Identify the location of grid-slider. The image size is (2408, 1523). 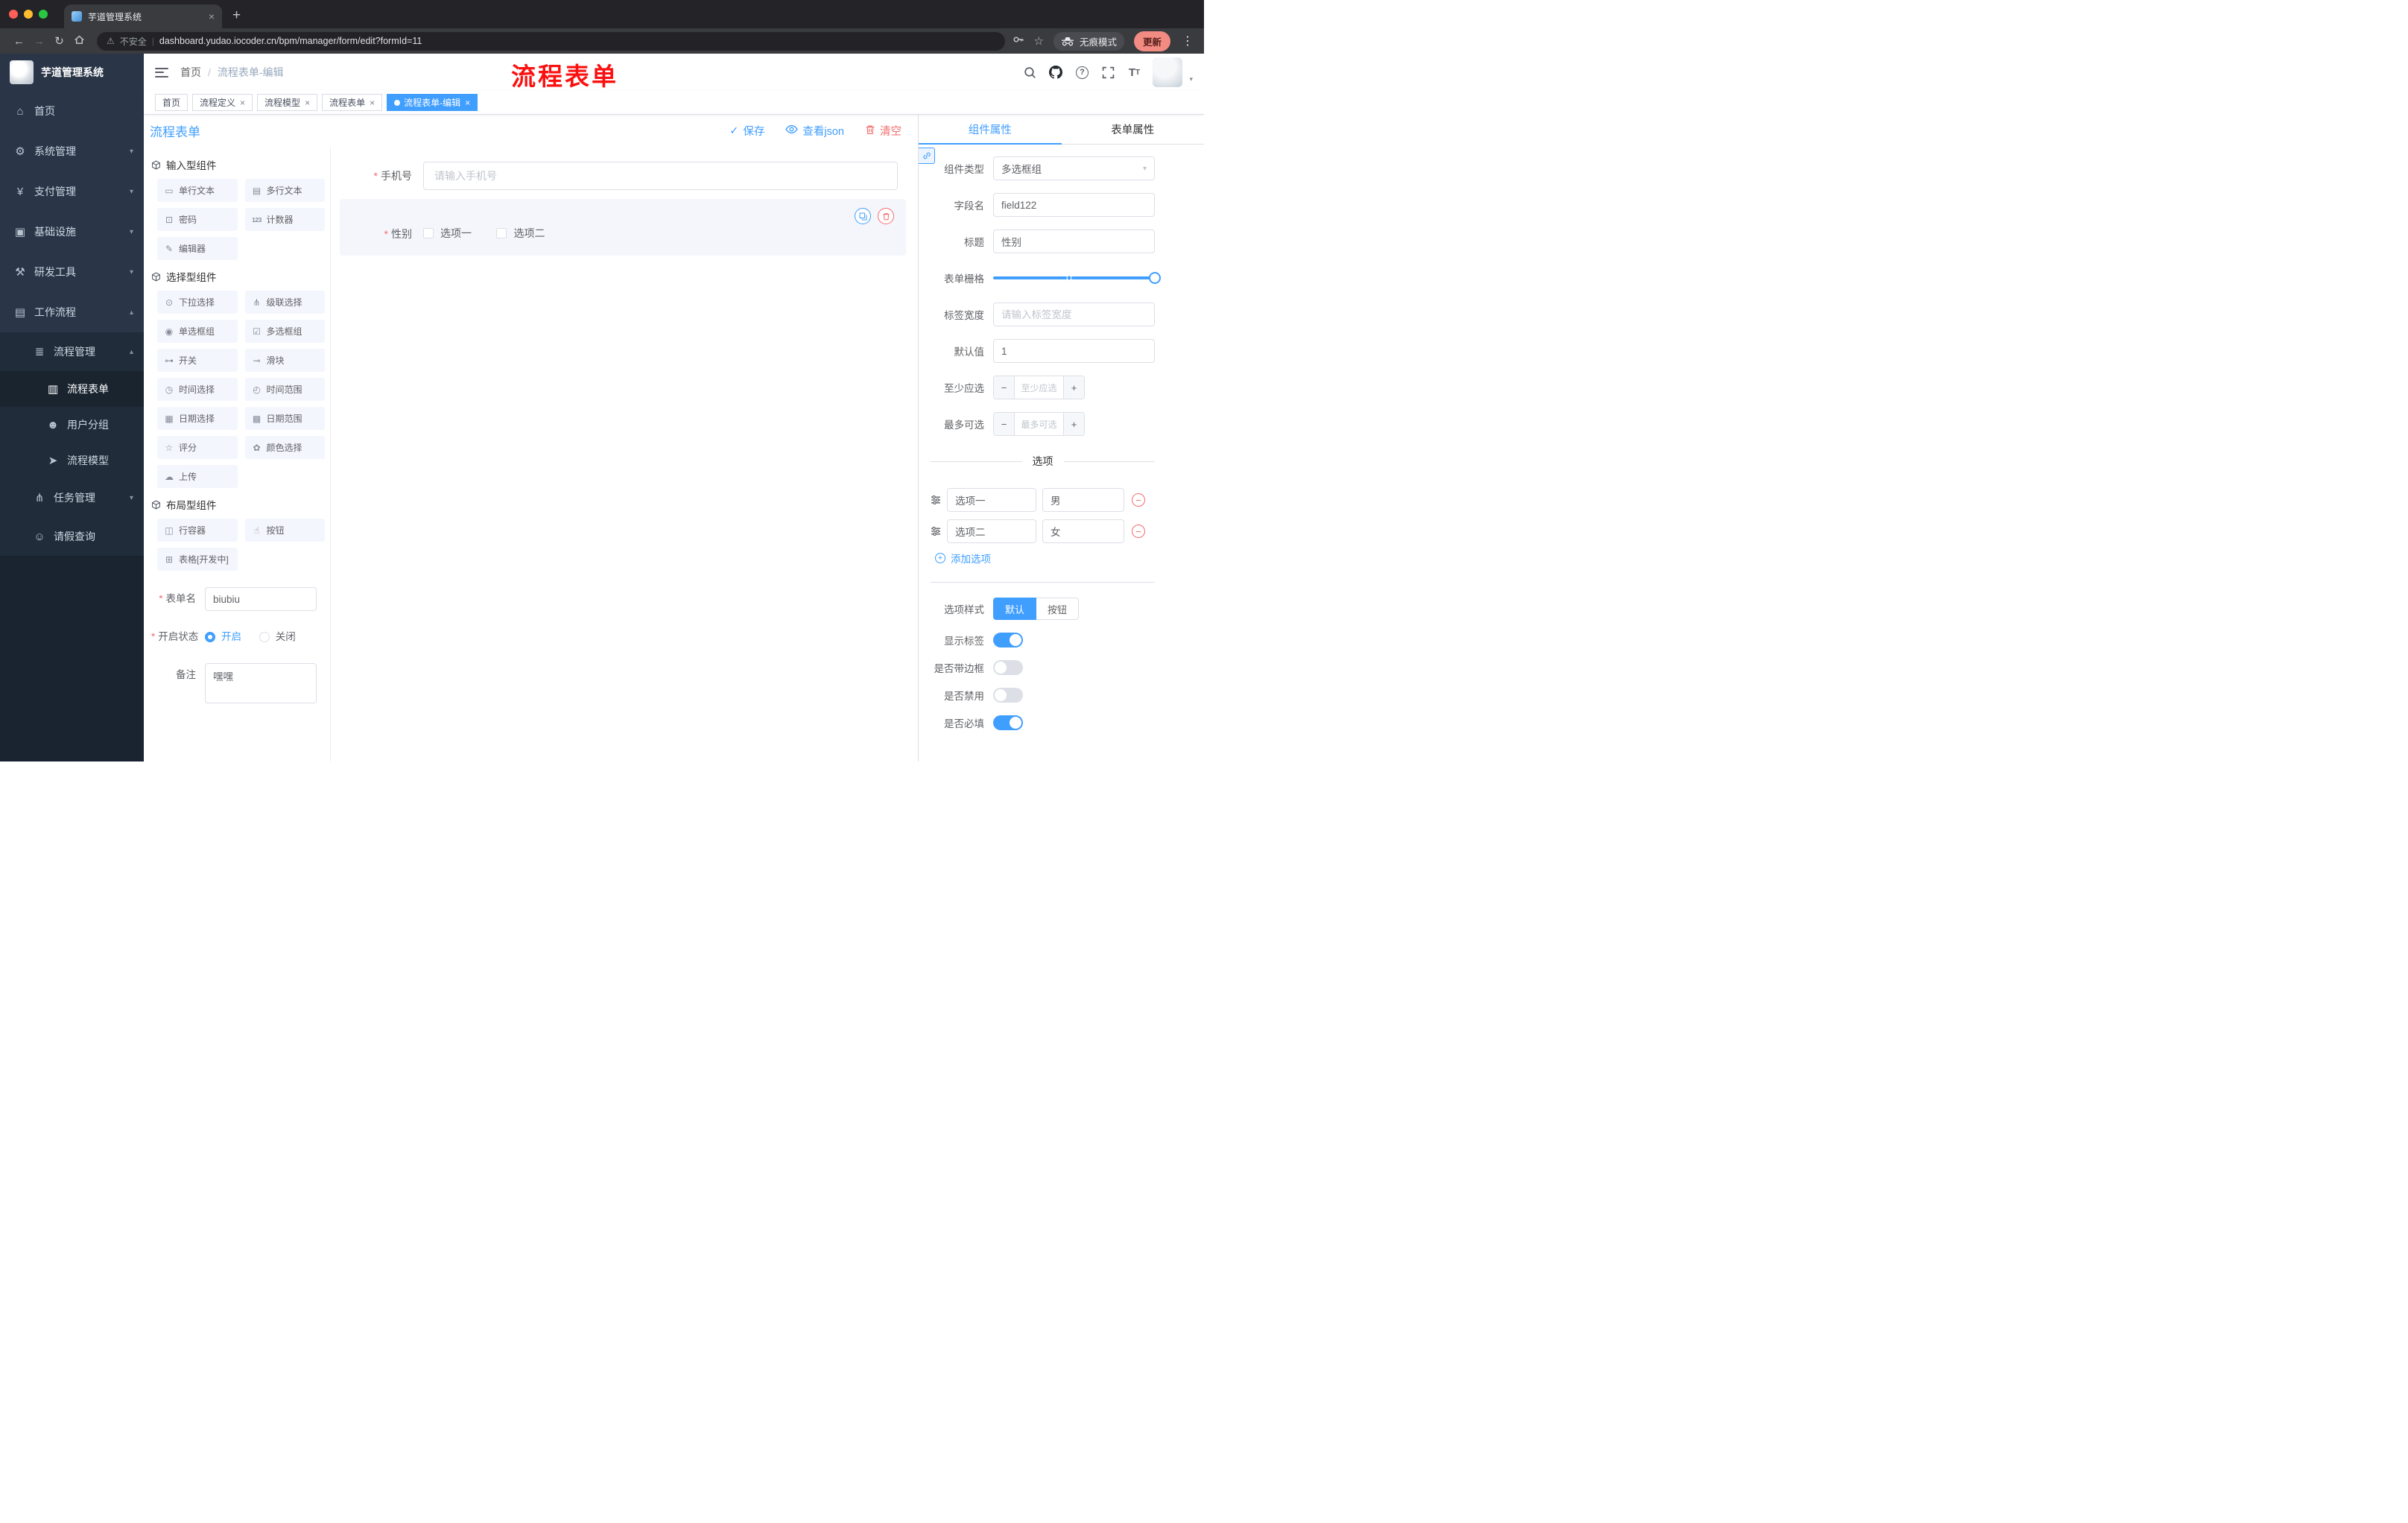
(1077, 278).